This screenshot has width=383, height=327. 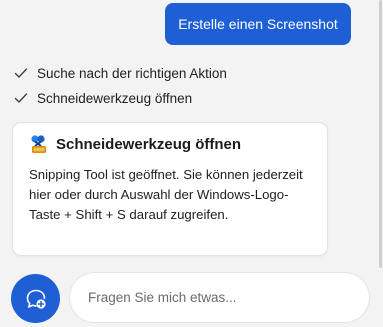 I want to click on new-chat-icon, so click(x=36, y=299).